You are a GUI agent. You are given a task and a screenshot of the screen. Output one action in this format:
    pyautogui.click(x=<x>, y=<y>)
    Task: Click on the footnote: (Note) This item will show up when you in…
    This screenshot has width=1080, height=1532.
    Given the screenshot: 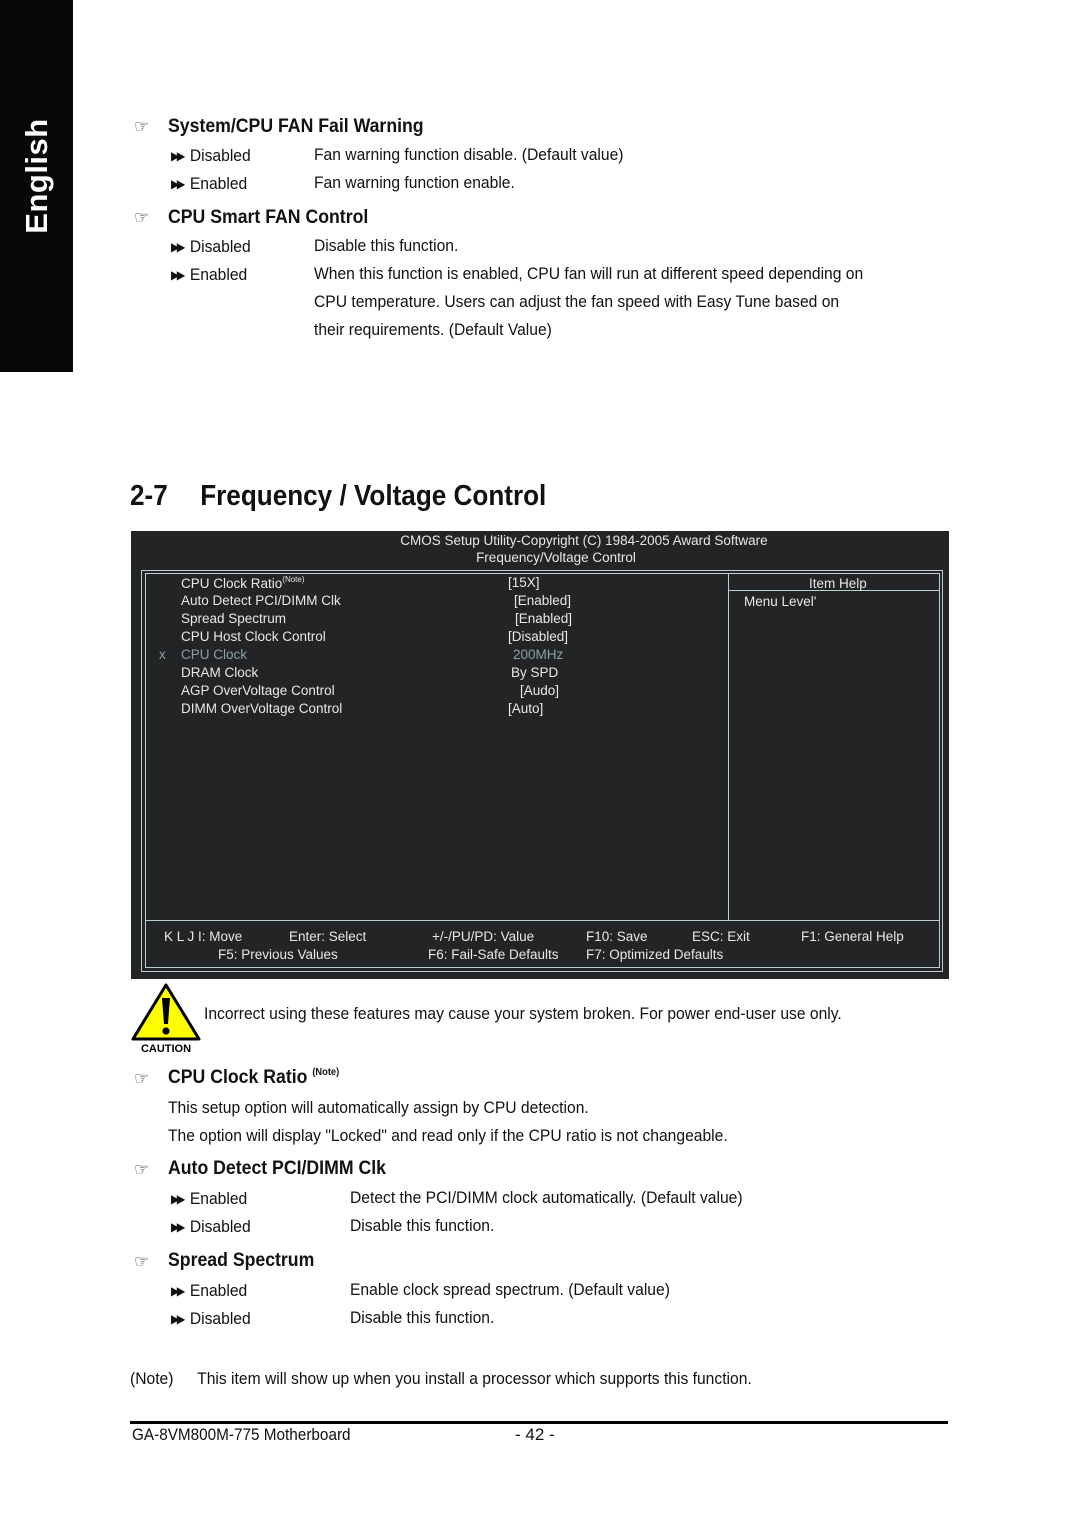 What is the action you would take?
    pyautogui.click(x=441, y=1378)
    